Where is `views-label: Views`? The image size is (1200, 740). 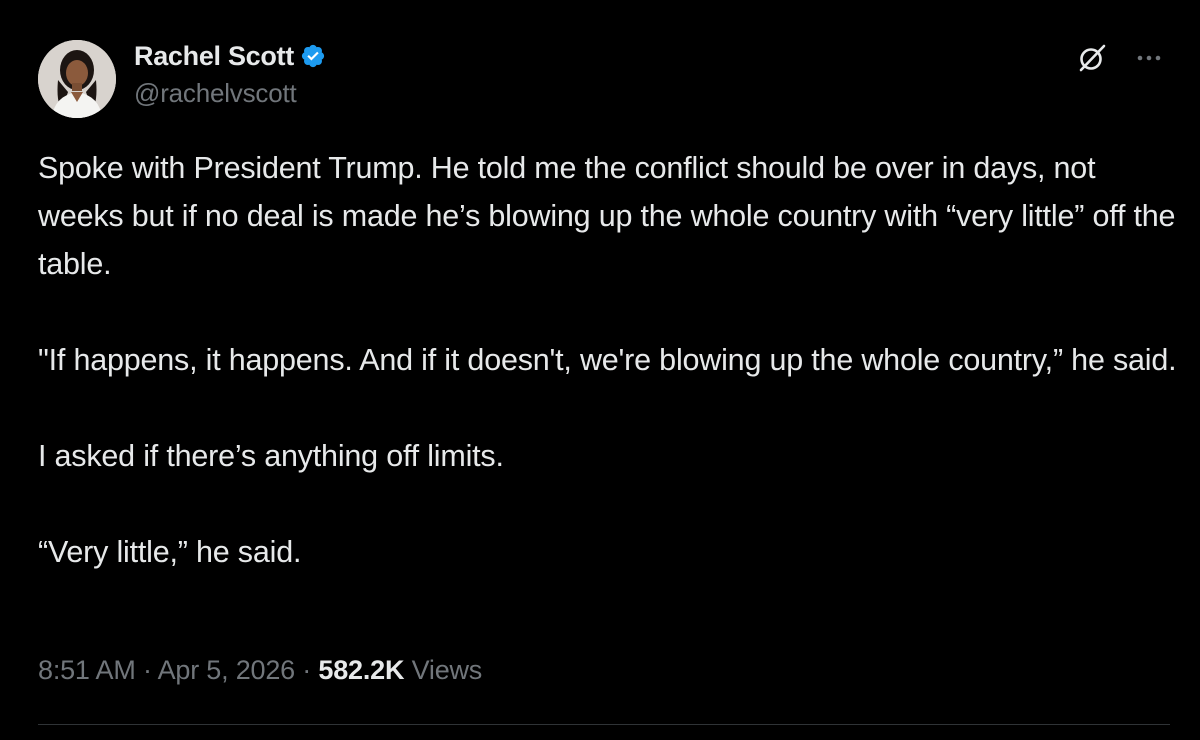 views-label: Views is located at coordinates (447, 670).